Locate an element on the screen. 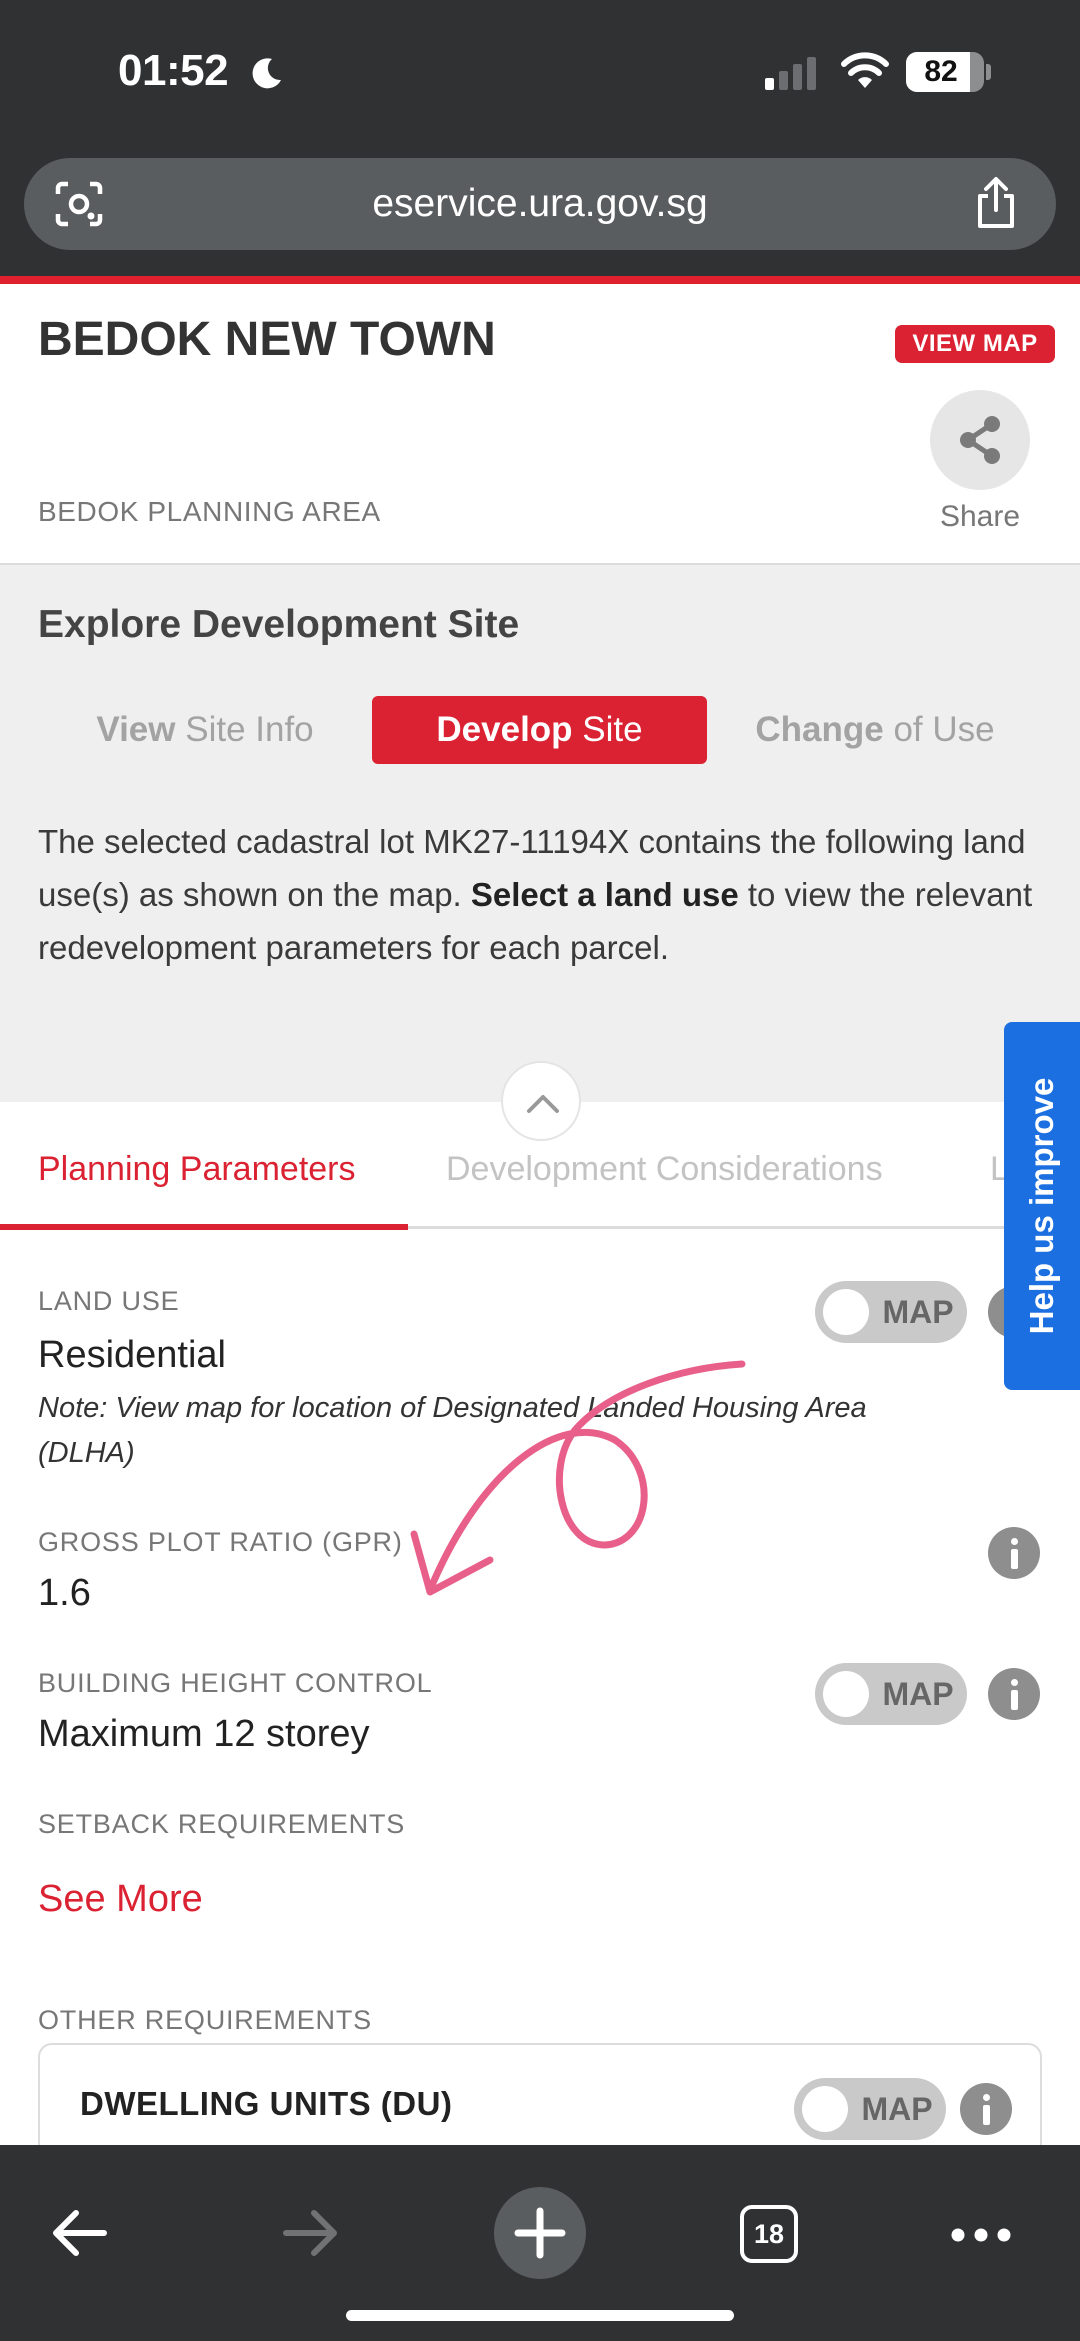  planning-area: BEDOK PLANNING AREA is located at coordinates (209, 511).